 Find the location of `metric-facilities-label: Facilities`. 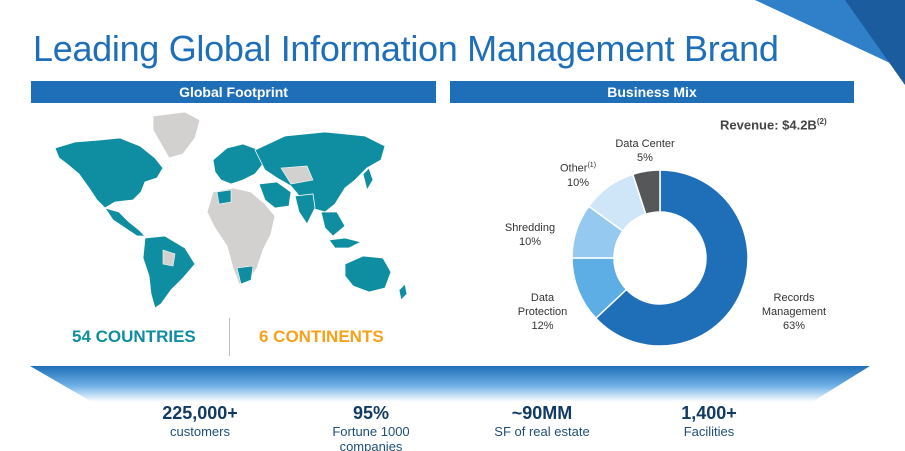

metric-facilities-label: Facilities is located at coordinates (709, 431).